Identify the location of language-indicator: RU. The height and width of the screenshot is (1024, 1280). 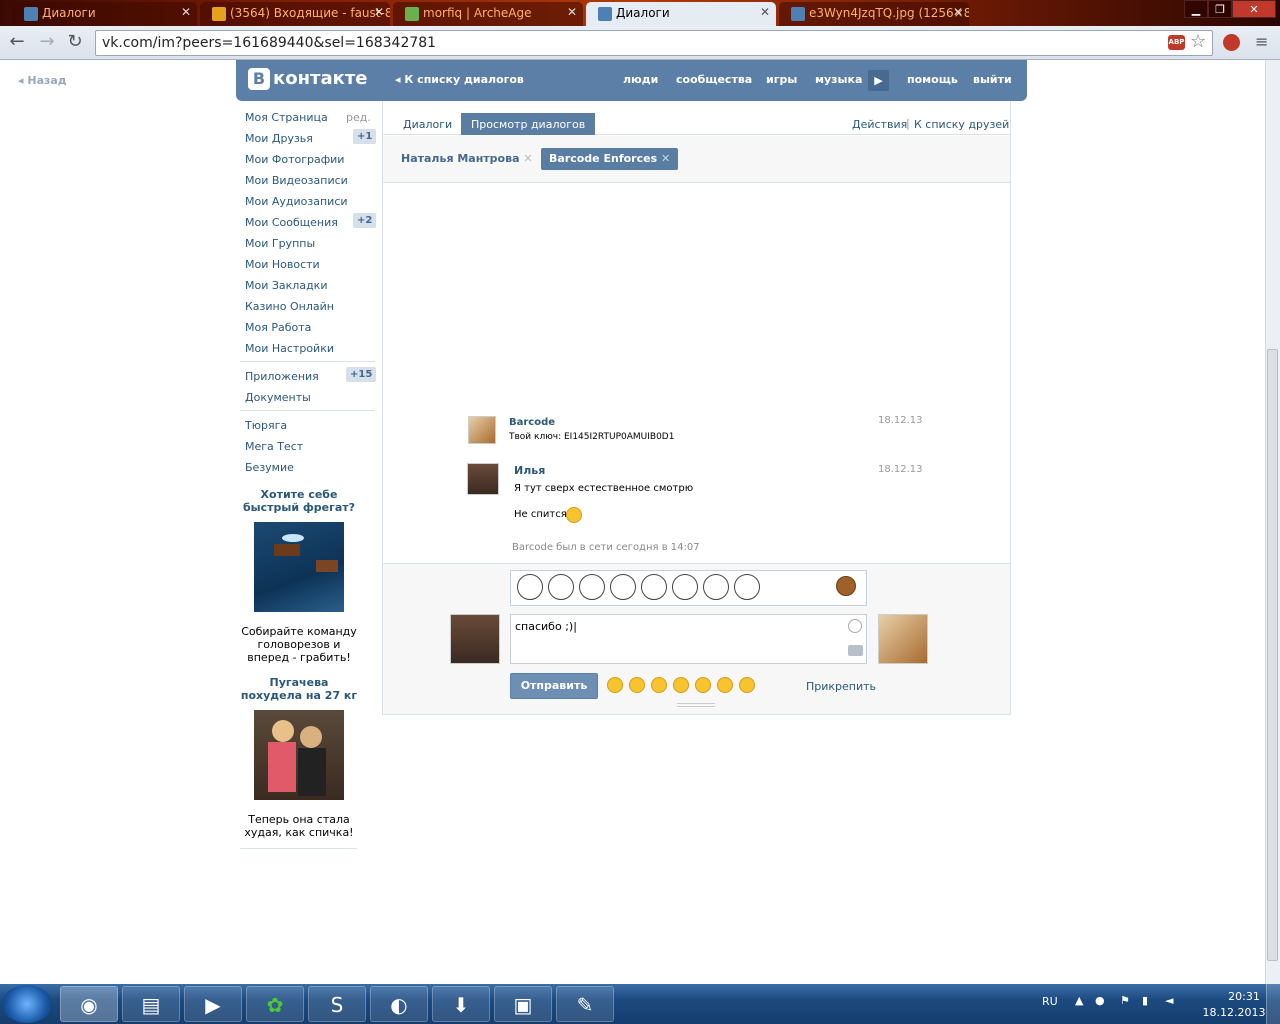
(1050, 1001).